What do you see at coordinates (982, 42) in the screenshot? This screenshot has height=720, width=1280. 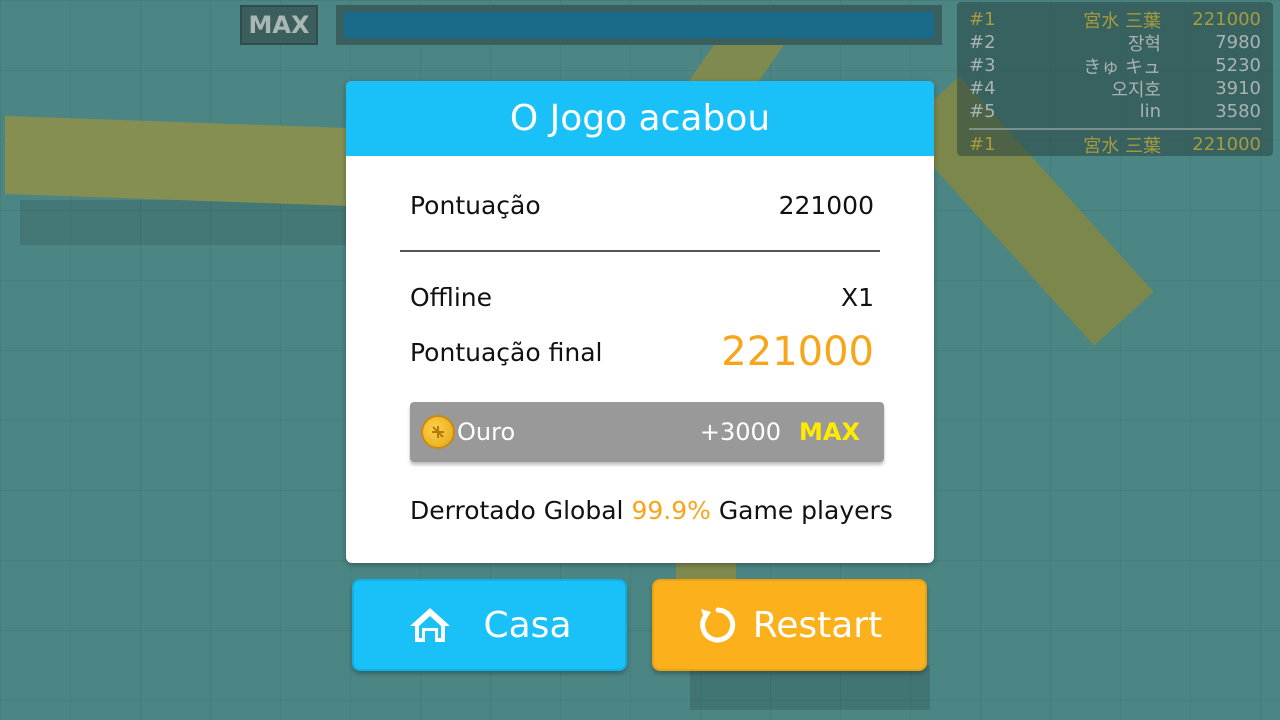 I see `leaderboard-rank: #2` at bounding box center [982, 42].